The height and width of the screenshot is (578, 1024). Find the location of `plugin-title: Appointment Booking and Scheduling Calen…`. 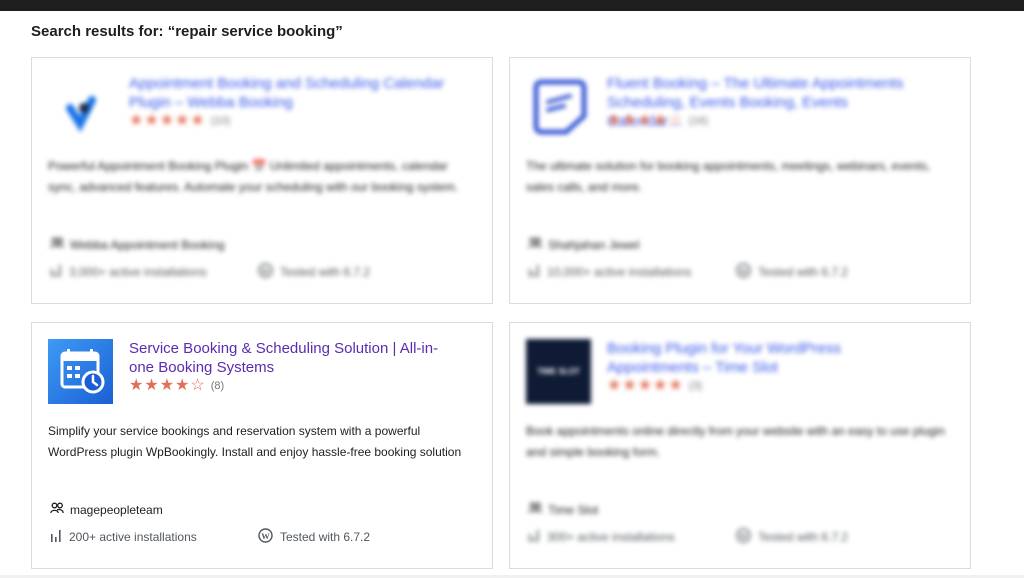

plugin-title: Appointment Booking and Scheduling Calen… is located at coordinates (289, 93).